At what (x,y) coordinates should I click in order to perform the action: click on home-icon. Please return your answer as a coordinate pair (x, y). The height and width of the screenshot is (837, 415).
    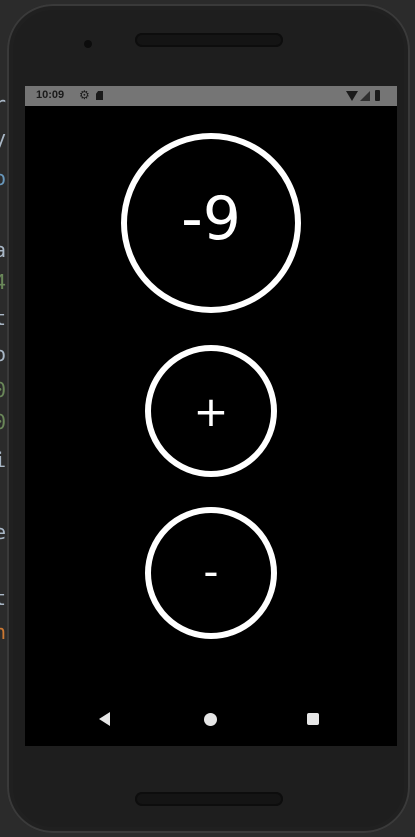
    Looking at the image, I should click on (210, 719).